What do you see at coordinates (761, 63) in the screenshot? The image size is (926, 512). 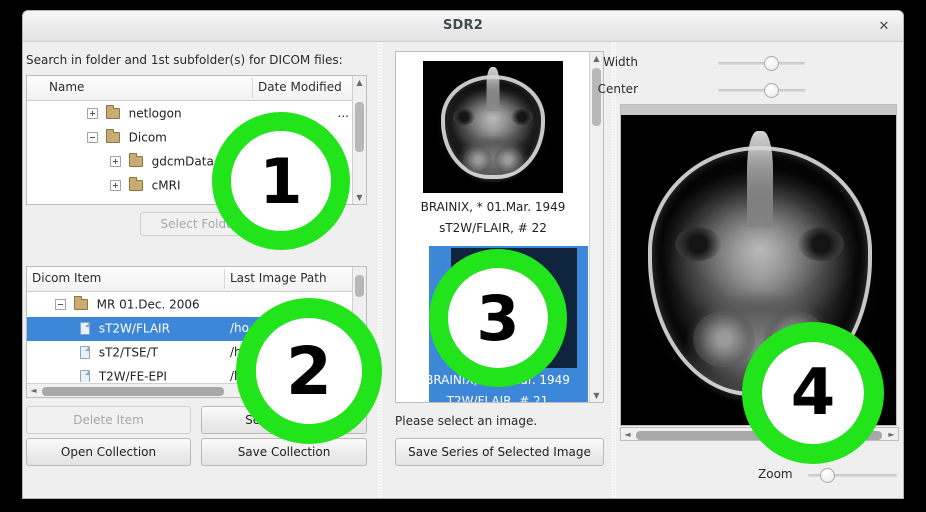 I see `width-slider-track` at bounding box center [761, 63].